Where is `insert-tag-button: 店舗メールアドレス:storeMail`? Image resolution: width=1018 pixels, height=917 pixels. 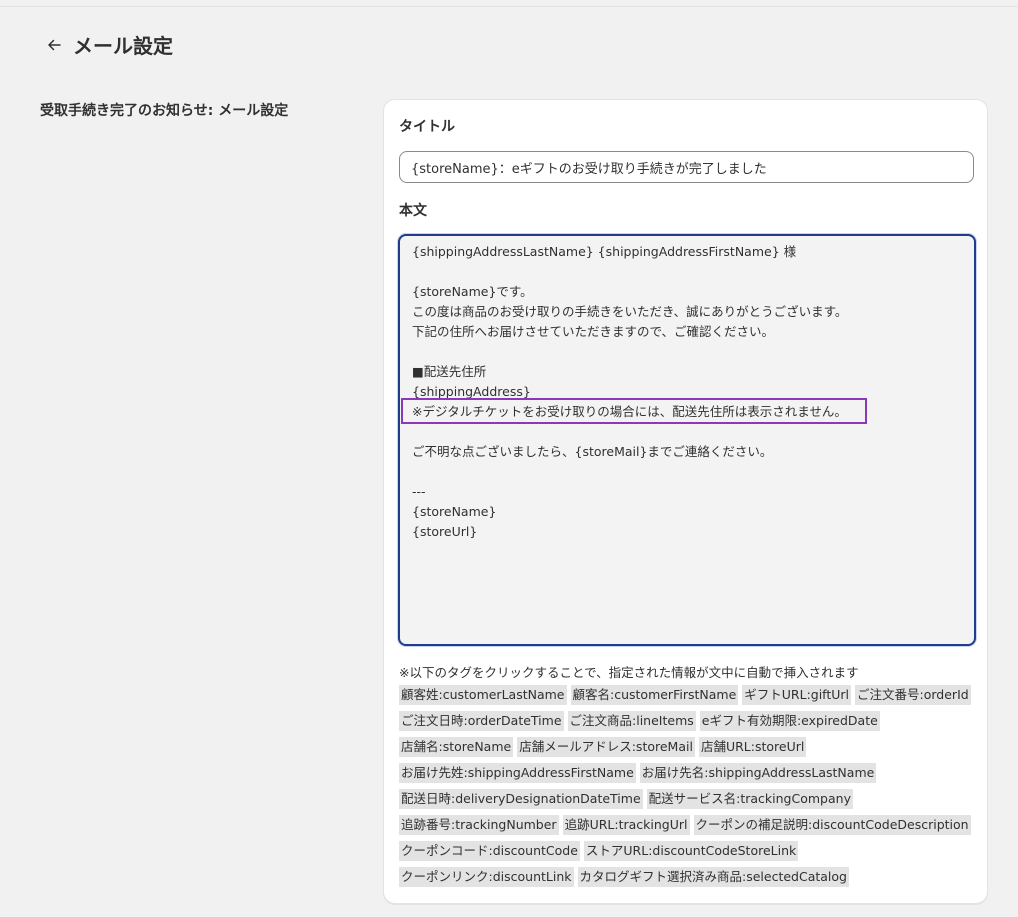
insert-tag-button: 店舗メールアドレス:storeMail is located at coordinates (606, 747).